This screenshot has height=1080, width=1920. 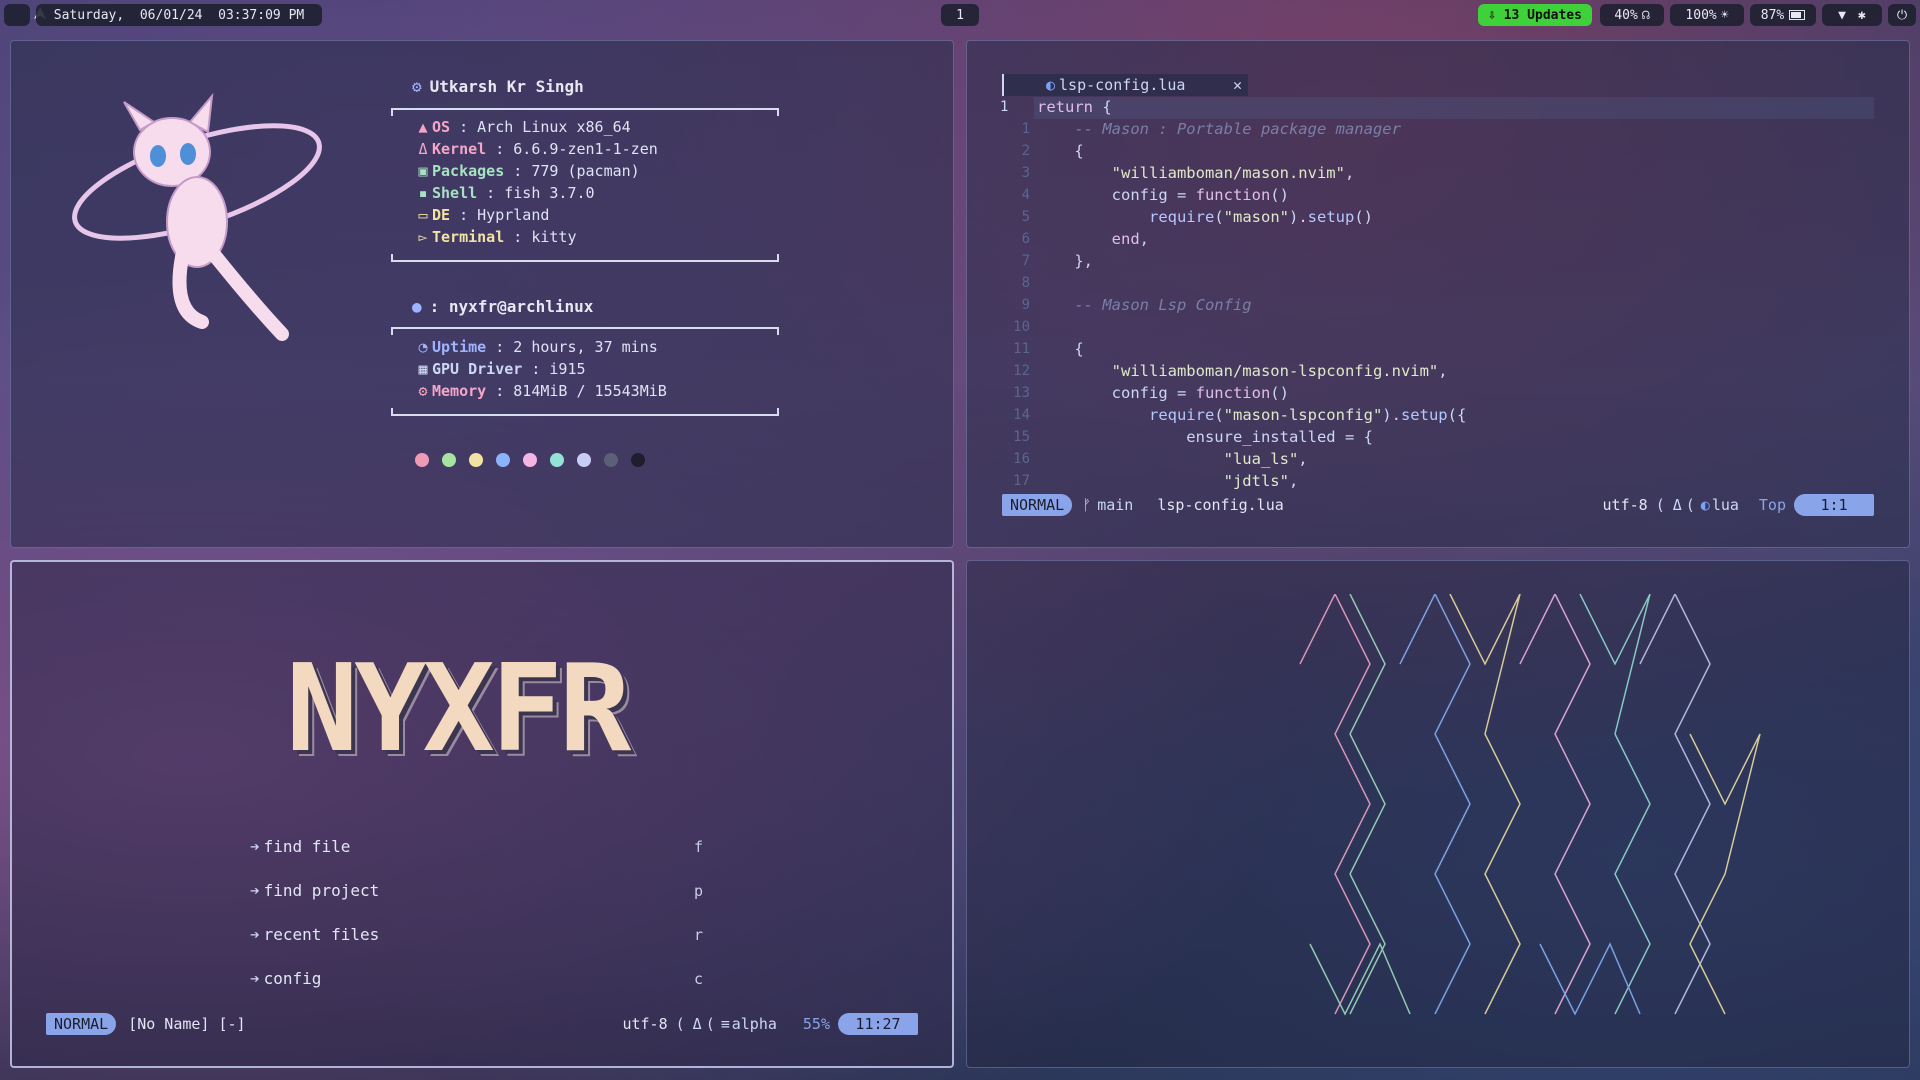 I want to click on fetch-key: OS, so click(x=441, y=127).